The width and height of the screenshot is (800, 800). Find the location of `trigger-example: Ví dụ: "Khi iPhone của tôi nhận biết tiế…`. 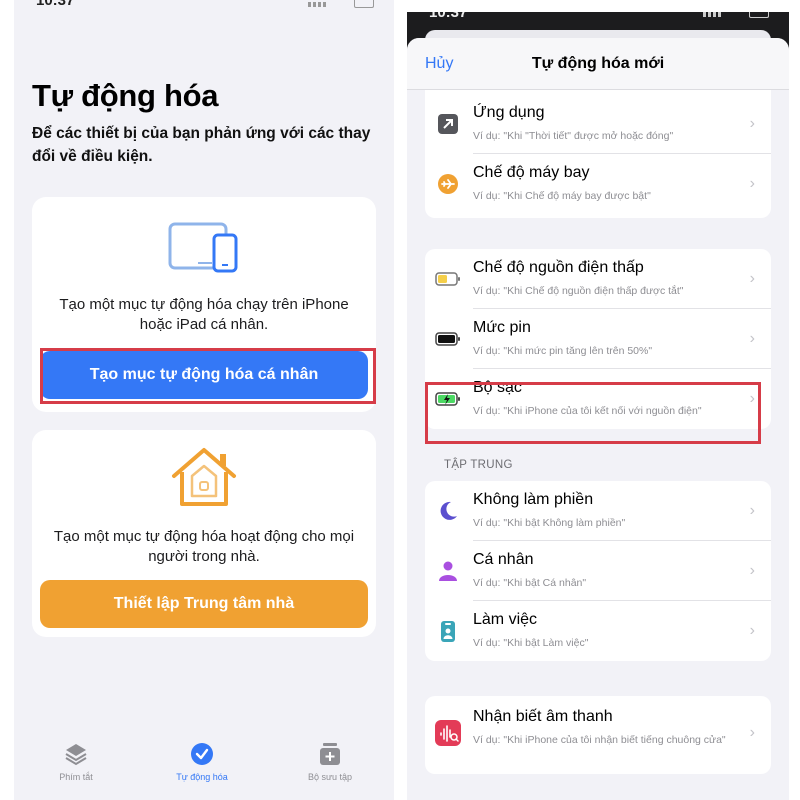

trigger-example: Ví dụ: "Khi iPhone của tôi nhận biết tiế… is located at coordinates (599, 740).